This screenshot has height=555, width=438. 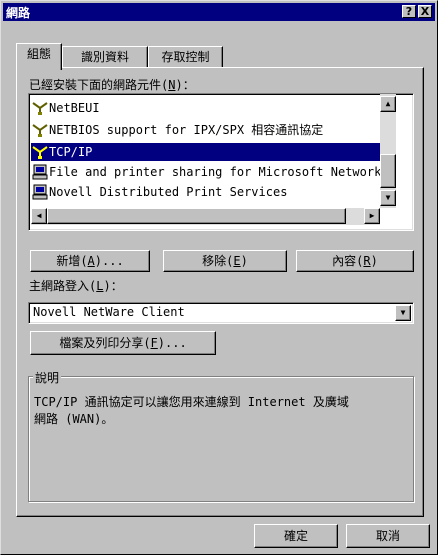 What do you see at coordinates (109, 312) in the screenshot?
I see `primary-logon-value: Novell NetWare Client` at bounding box center [109, 312].